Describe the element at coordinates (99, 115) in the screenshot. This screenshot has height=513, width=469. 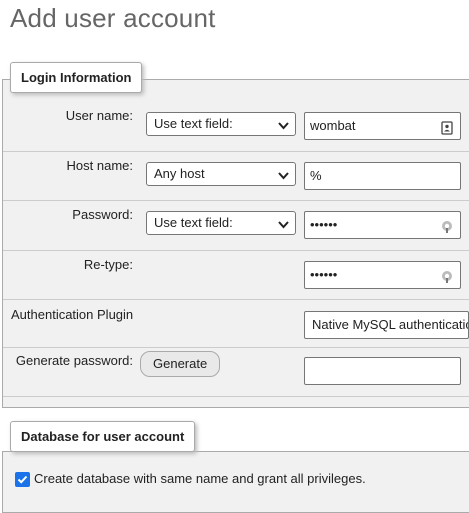
I see `user-name-label: User name:` at that location.